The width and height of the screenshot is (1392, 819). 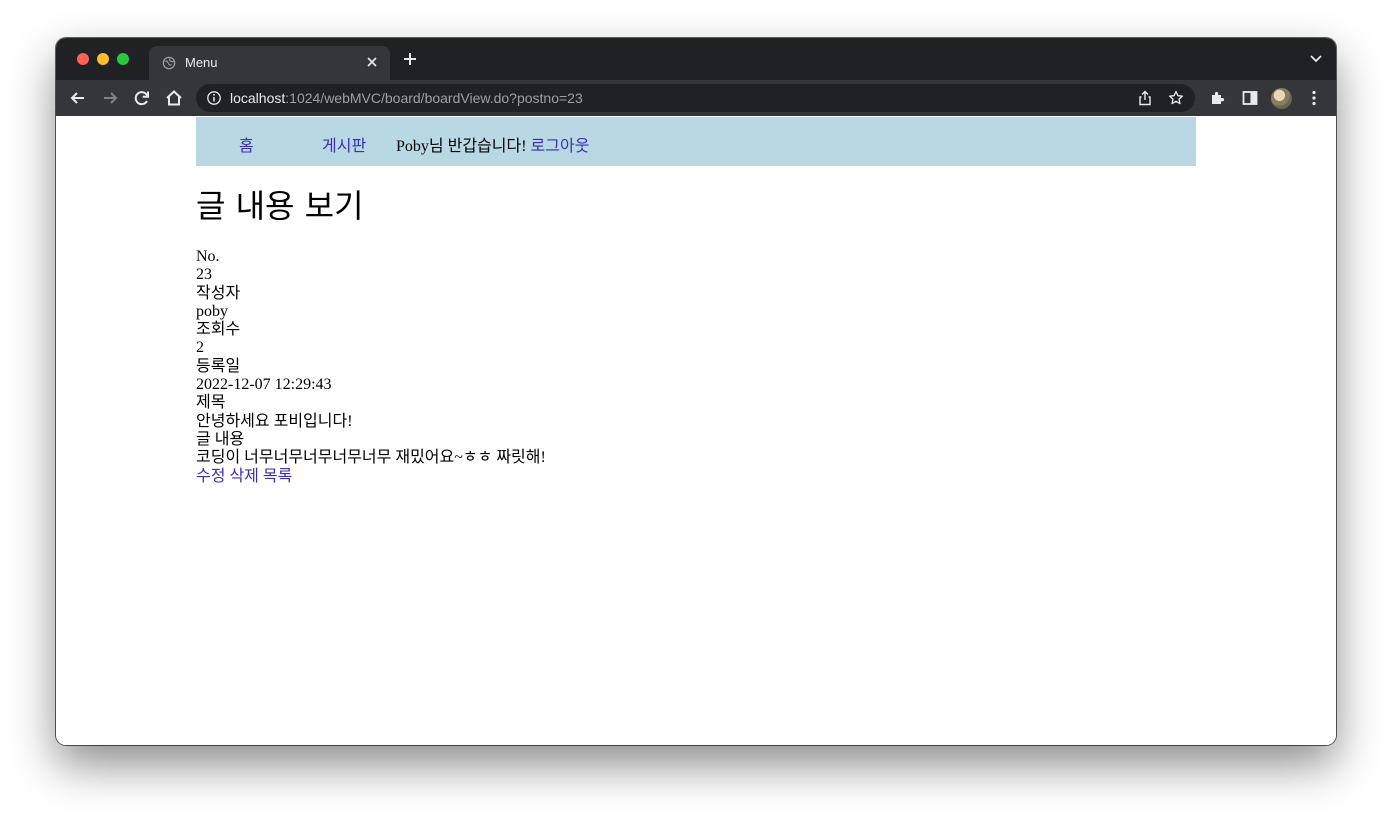 What do you see at coordinates (274, 421) in the screenshot?
I see `subject-value: 안녕하세요 포비입니다!` at bounding box center [274, 421].